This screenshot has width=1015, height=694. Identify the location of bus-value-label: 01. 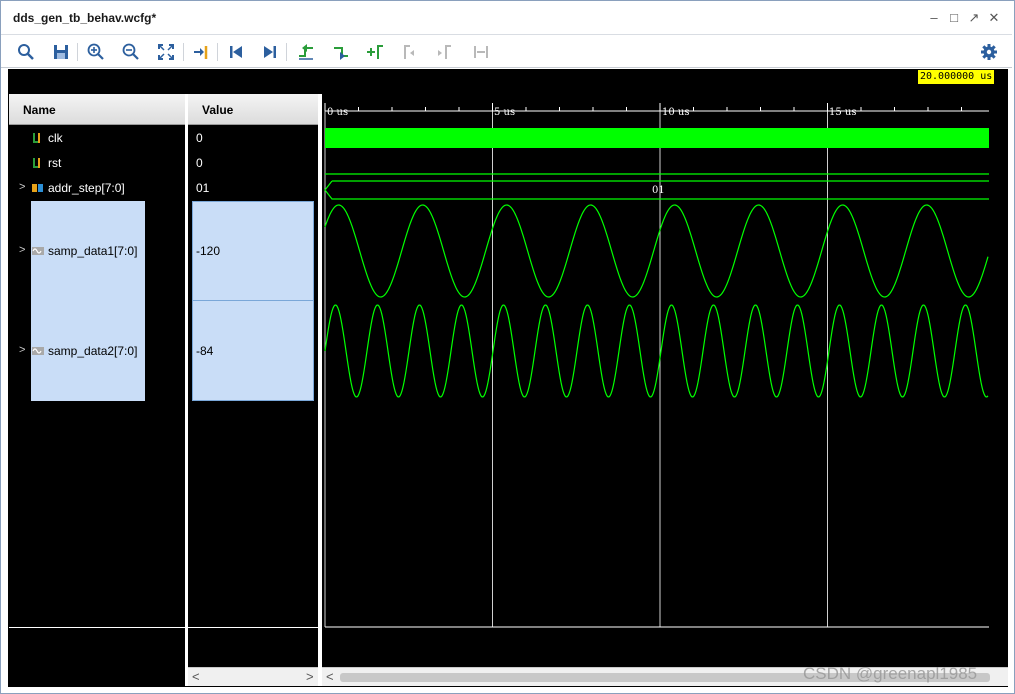
(658, 190).